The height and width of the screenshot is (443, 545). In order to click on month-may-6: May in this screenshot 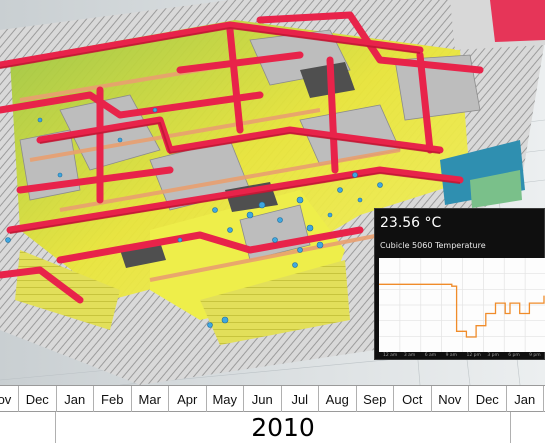, I will do `click(225, 399)`.